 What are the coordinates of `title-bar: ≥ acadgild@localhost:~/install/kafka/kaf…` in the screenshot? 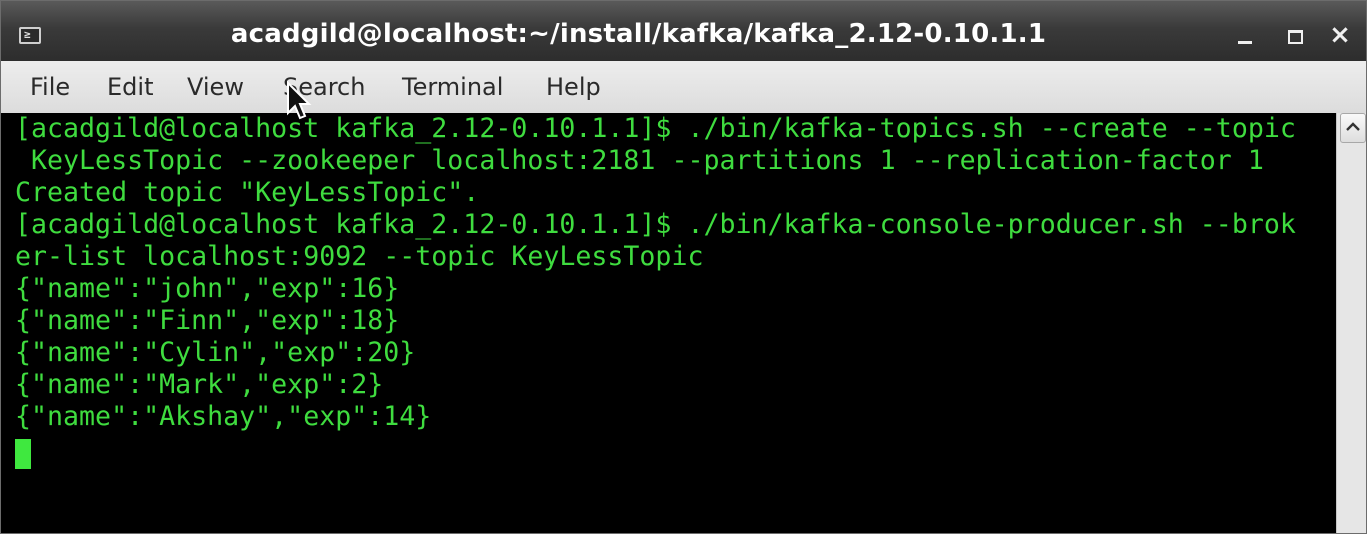 It's located at (683, 31).